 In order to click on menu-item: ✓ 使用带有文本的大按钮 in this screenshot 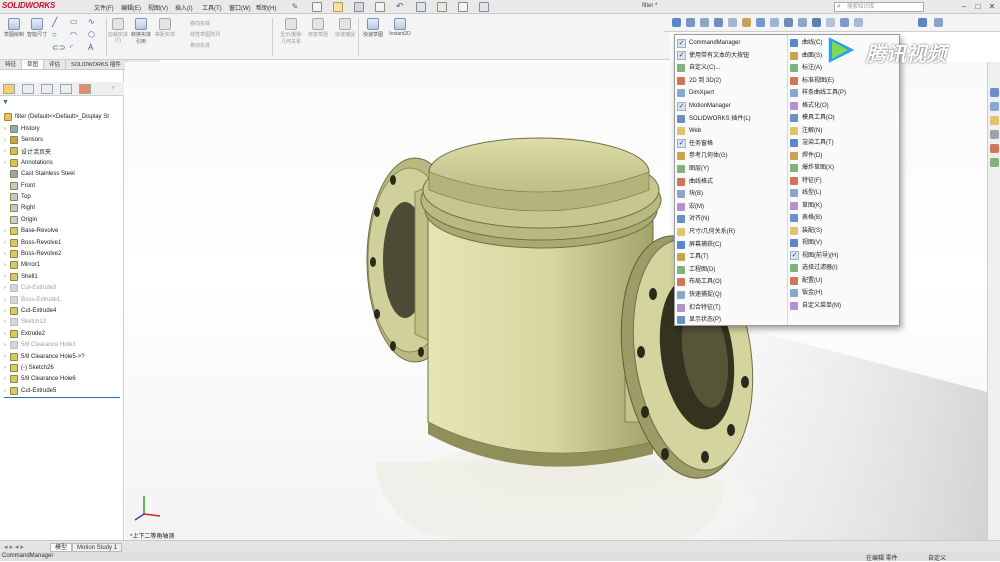, I will do `click(731, 56)`.